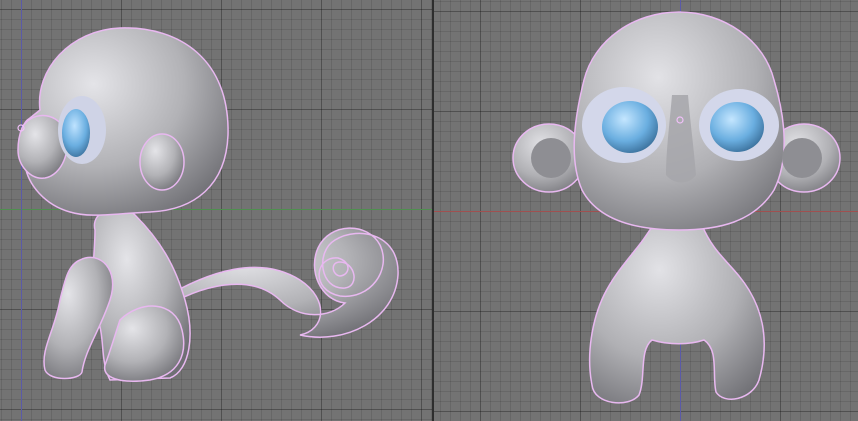 Image resolution: width=858 pixels, height=421 pixels. What do you see at coordinates (162, 162) in the screenshot?
I see `ear` at bounding box center [162, 162].